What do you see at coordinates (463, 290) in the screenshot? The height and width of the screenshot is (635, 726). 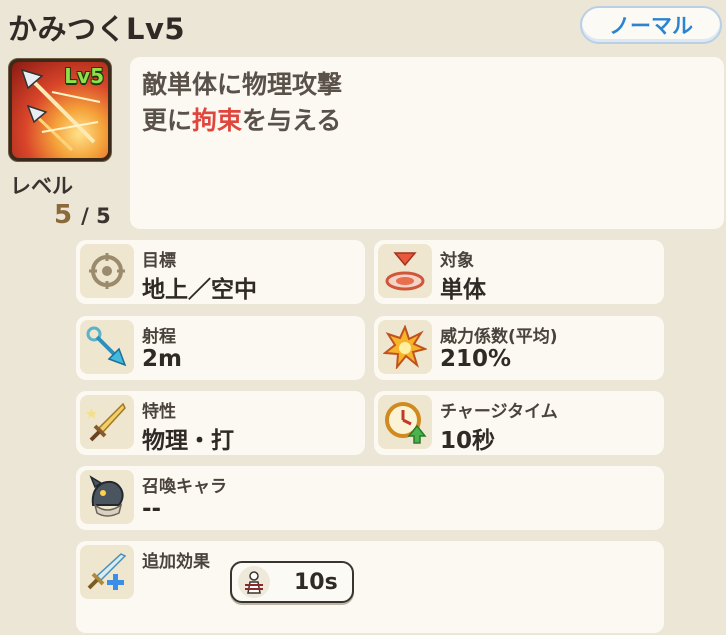 I see `stat-value: 単体` at bounding box center [463, 290].